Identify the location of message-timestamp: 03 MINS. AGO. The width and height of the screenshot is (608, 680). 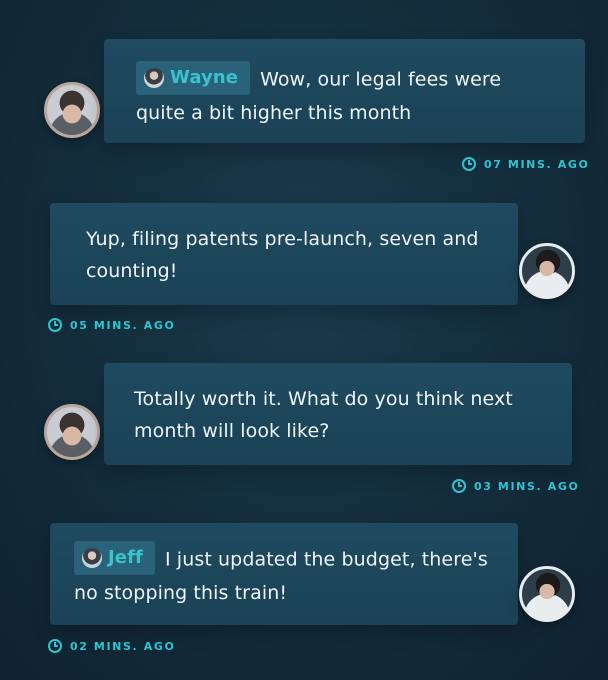
(515, 486).